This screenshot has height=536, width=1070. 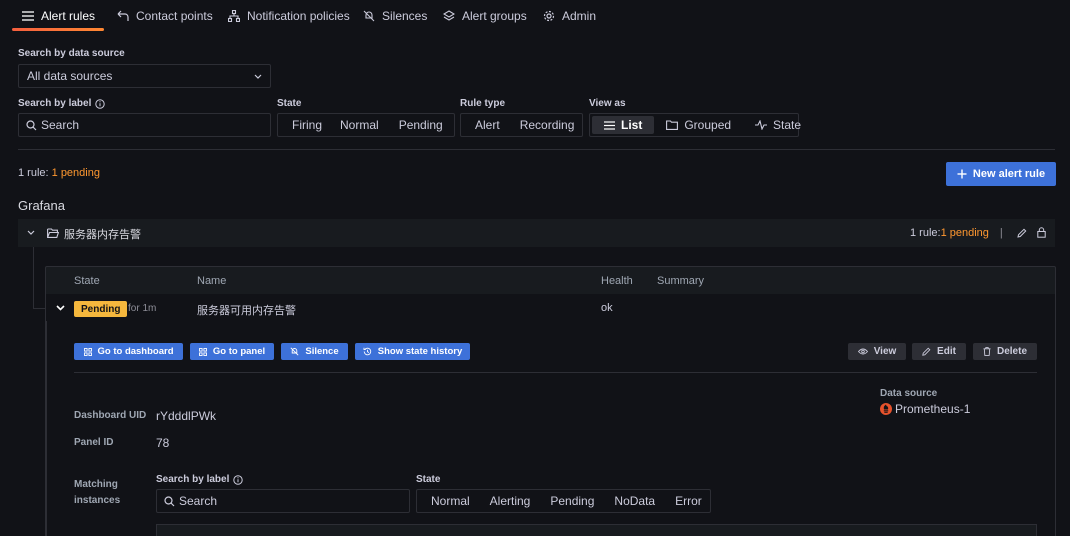 I want to click on view-as-grouped: Grouped, so click(x=697, y=125).